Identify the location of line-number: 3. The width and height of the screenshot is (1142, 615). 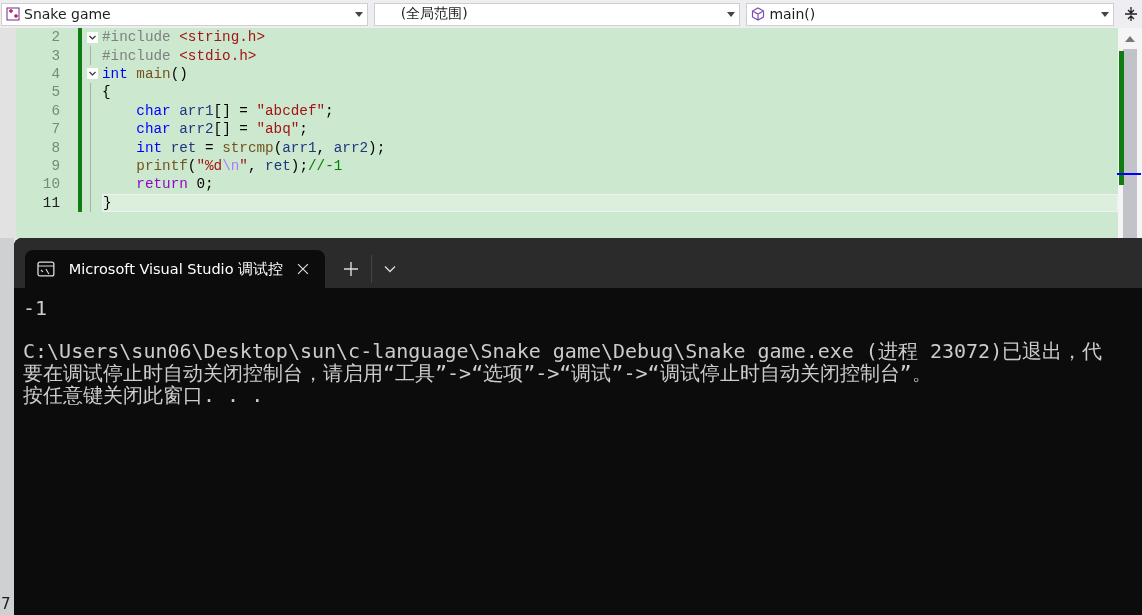
(55, 55).